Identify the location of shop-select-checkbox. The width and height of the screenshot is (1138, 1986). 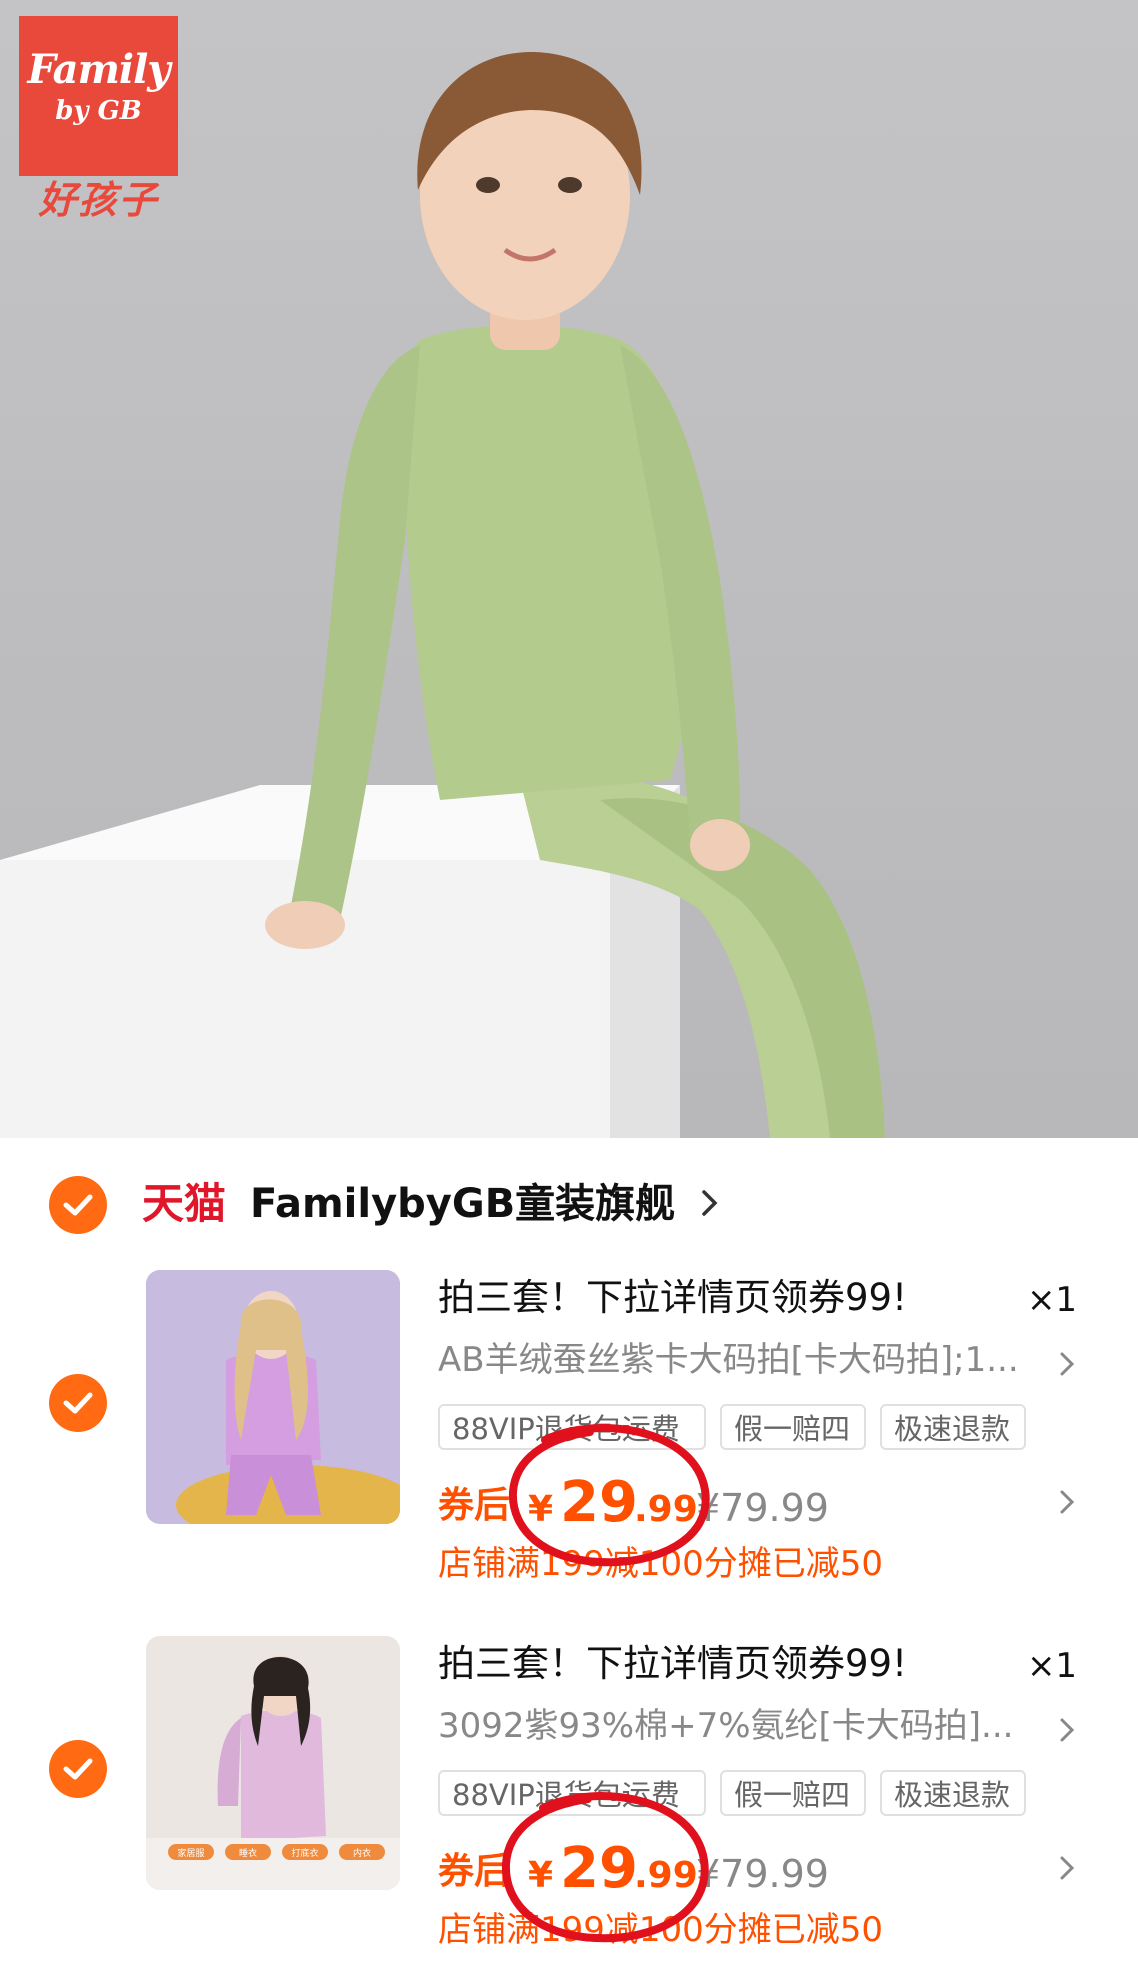
(78, 1205).